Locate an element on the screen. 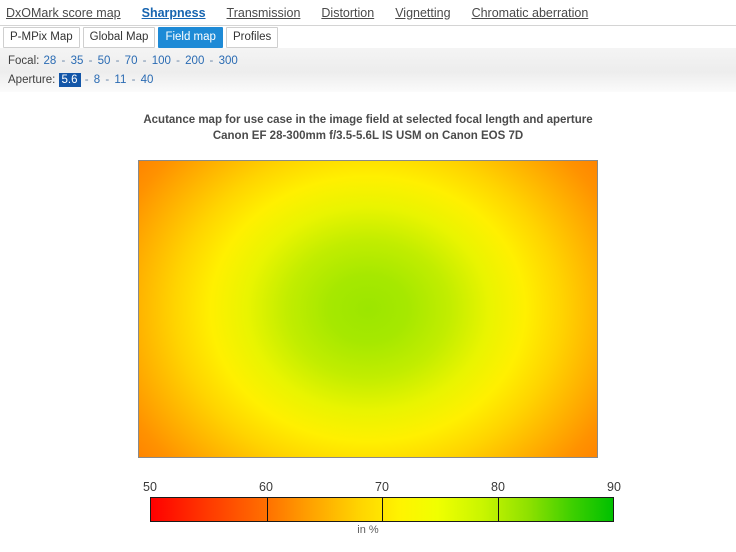 This screenshot has width=736, height=552. colorbar-tick-labels: 50 60 70 80 90 is located at coordinates (382, 488).